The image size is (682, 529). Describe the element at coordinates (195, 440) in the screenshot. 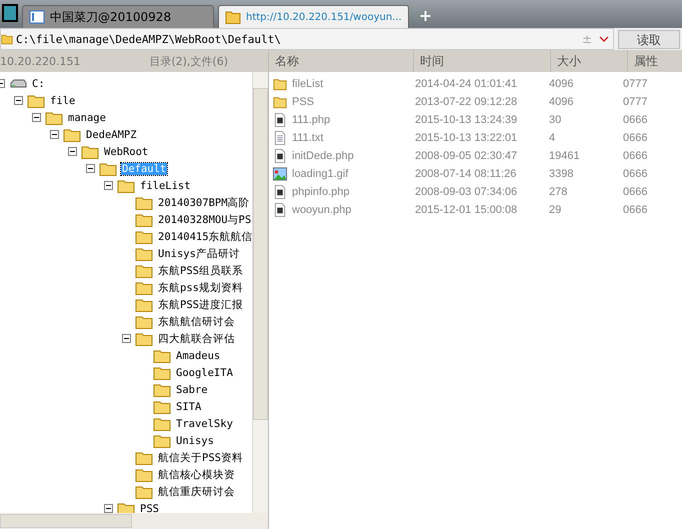

I see `tree-item: Unisys` at that location.